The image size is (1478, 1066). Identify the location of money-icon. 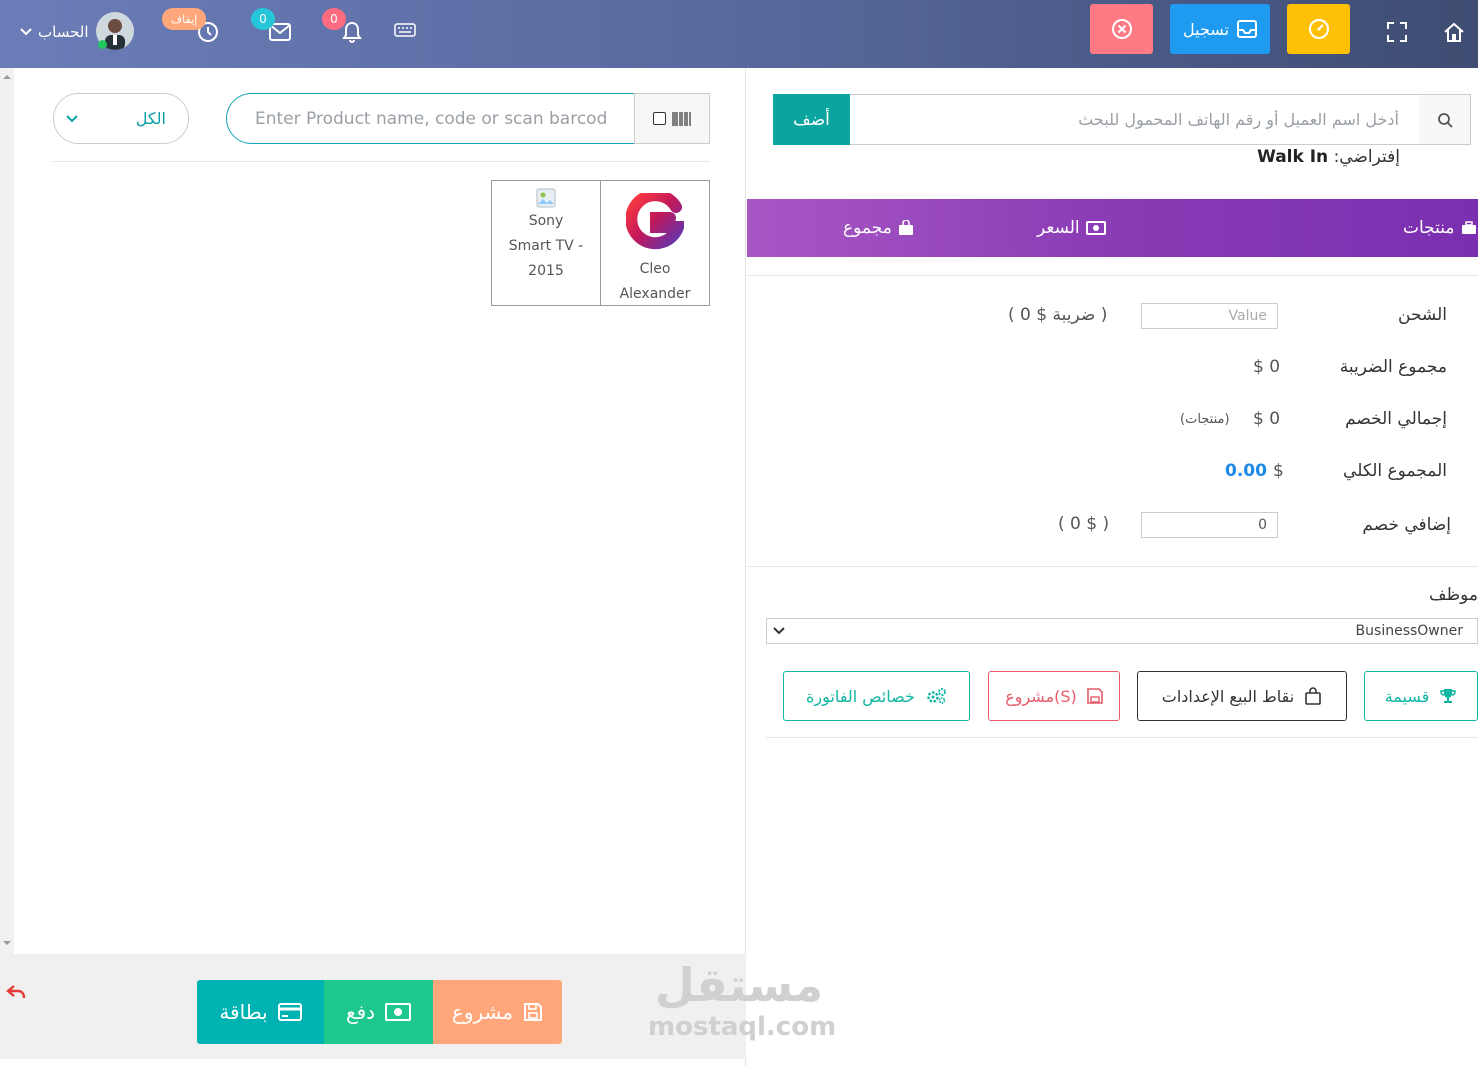
(1095, 228).